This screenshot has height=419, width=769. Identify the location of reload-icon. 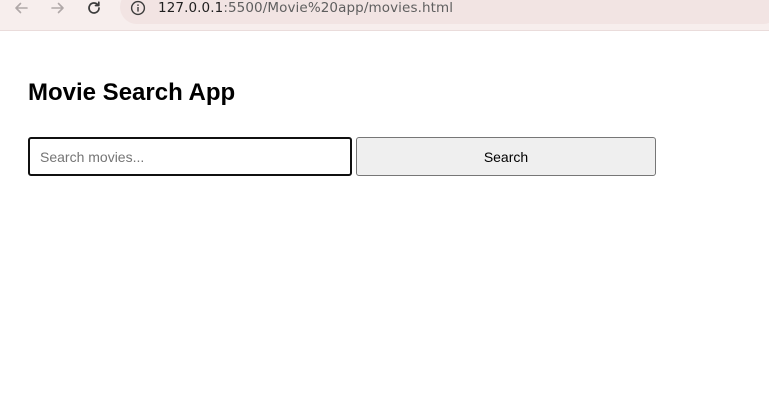
(94, 7).